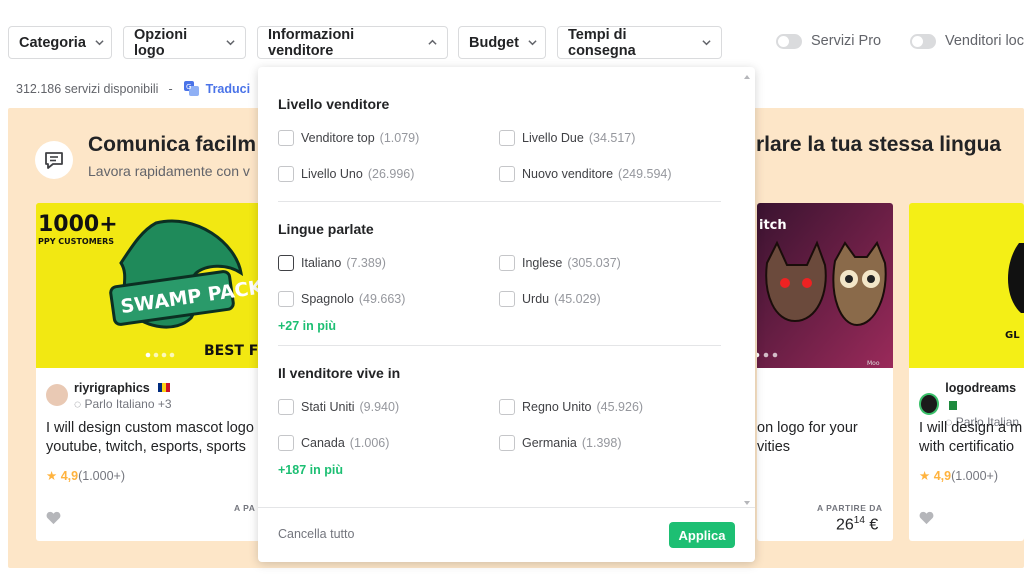 The height and width of the screenshot is (576, 1024). I want to click on scrollbar, so click(747, 290).